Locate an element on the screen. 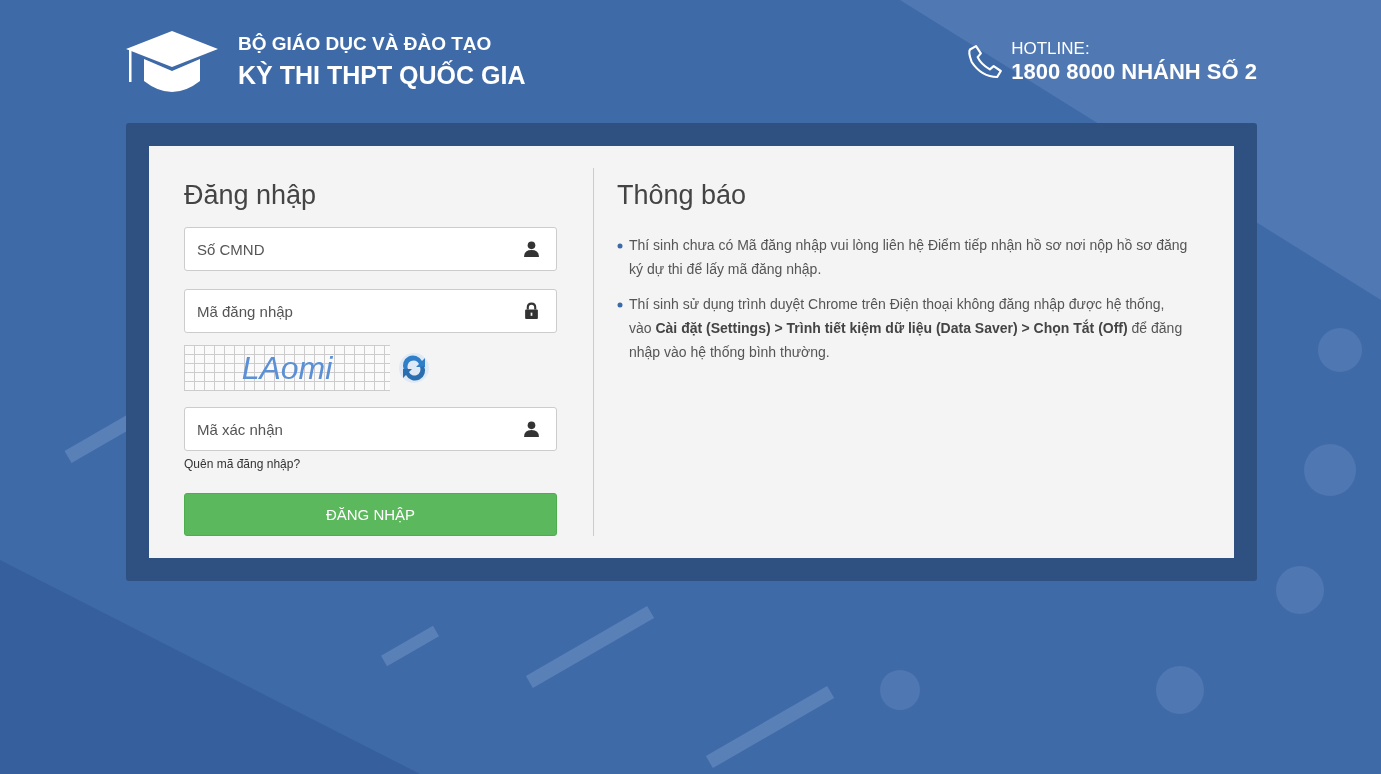 Image resolution: width=1381 pixels, height=774 pixels. ministry-name: BỘ GIÁO DỤC VÀ ĐÀO TẠO is located at coordinates (365, 44).